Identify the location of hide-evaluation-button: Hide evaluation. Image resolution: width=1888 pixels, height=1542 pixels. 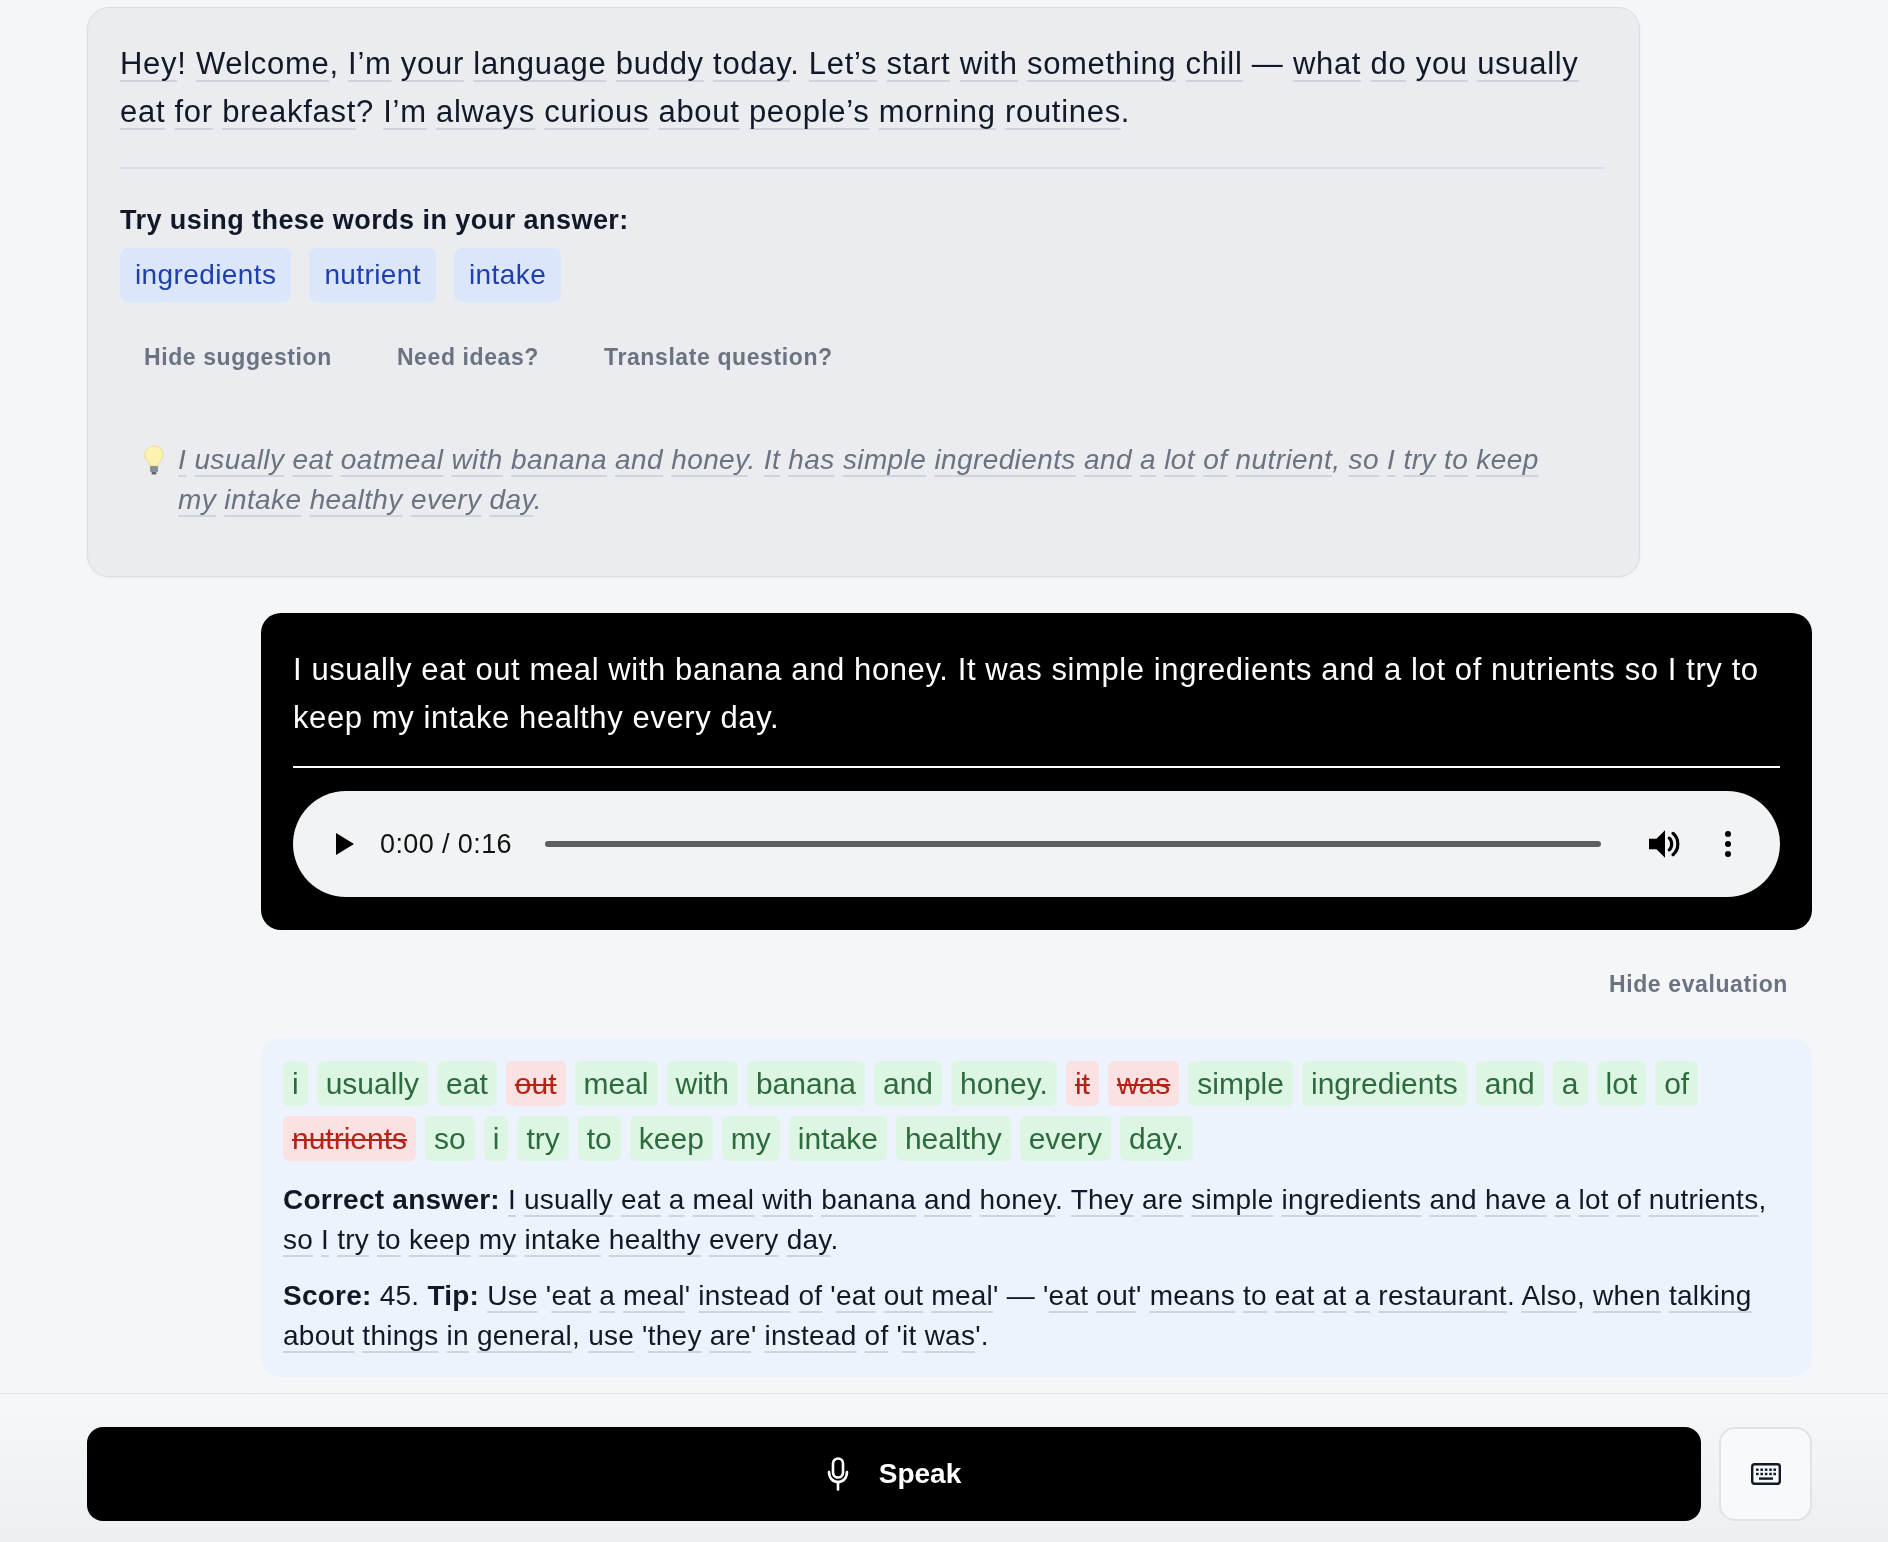
(1698, 984).